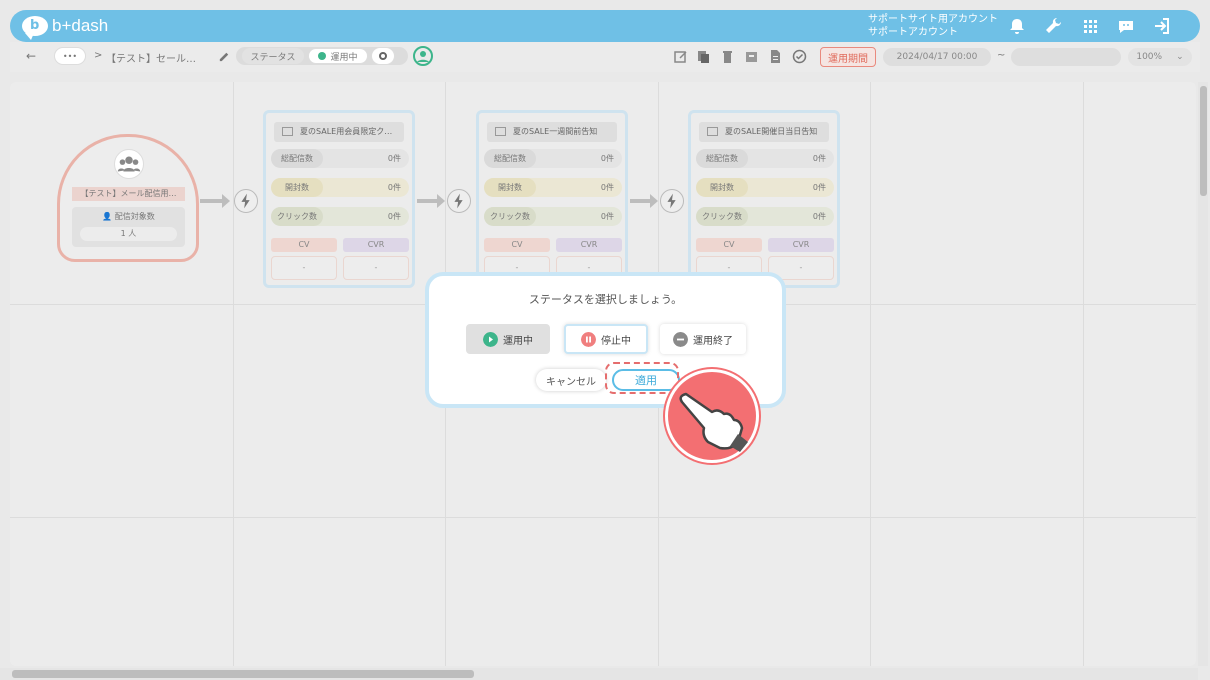 This screenshot has height=680, width=1210. What do you see at coordinates (273, 56) in the screenshot?
I see `status-label: ステータス` at bounding box center [273, 56].